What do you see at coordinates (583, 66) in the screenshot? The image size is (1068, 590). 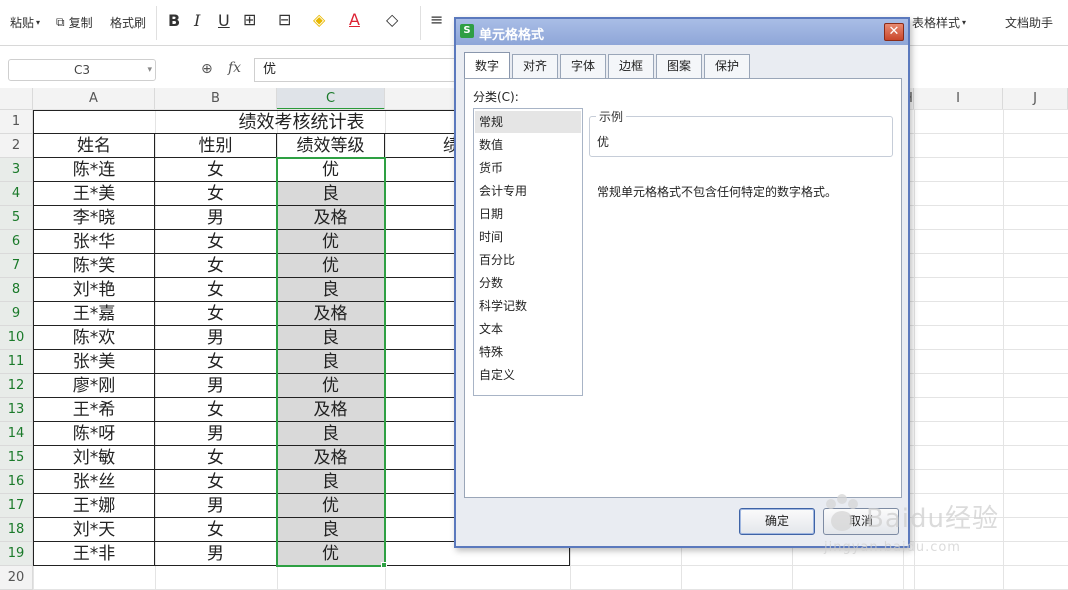 I see `tab-font: 字体` at bounding box center [583, 66].